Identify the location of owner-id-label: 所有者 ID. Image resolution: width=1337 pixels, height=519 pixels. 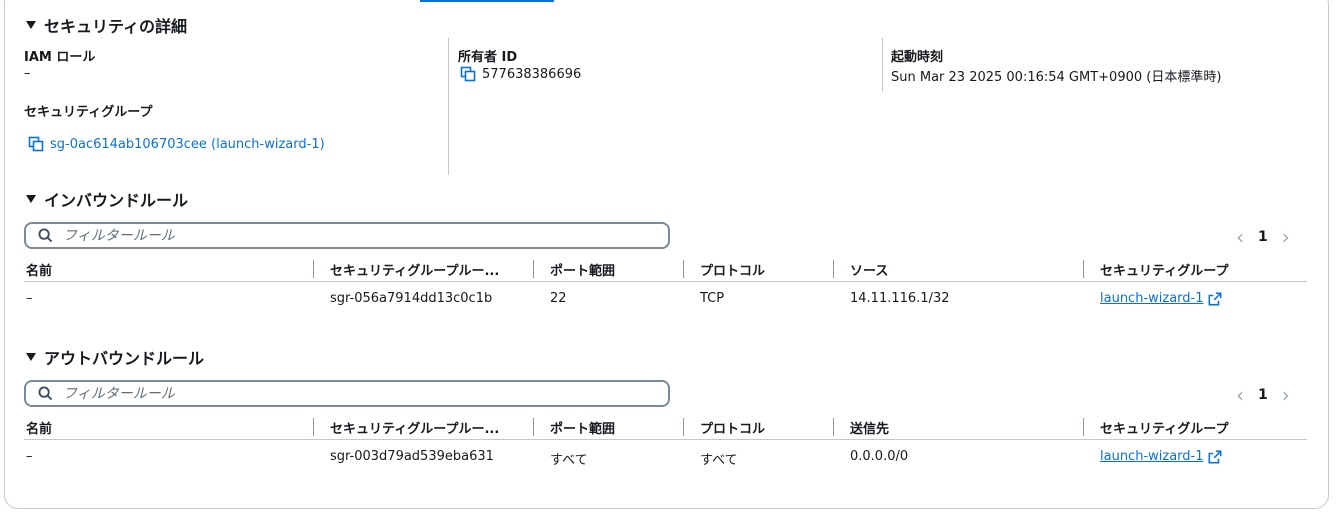
(488, 57).